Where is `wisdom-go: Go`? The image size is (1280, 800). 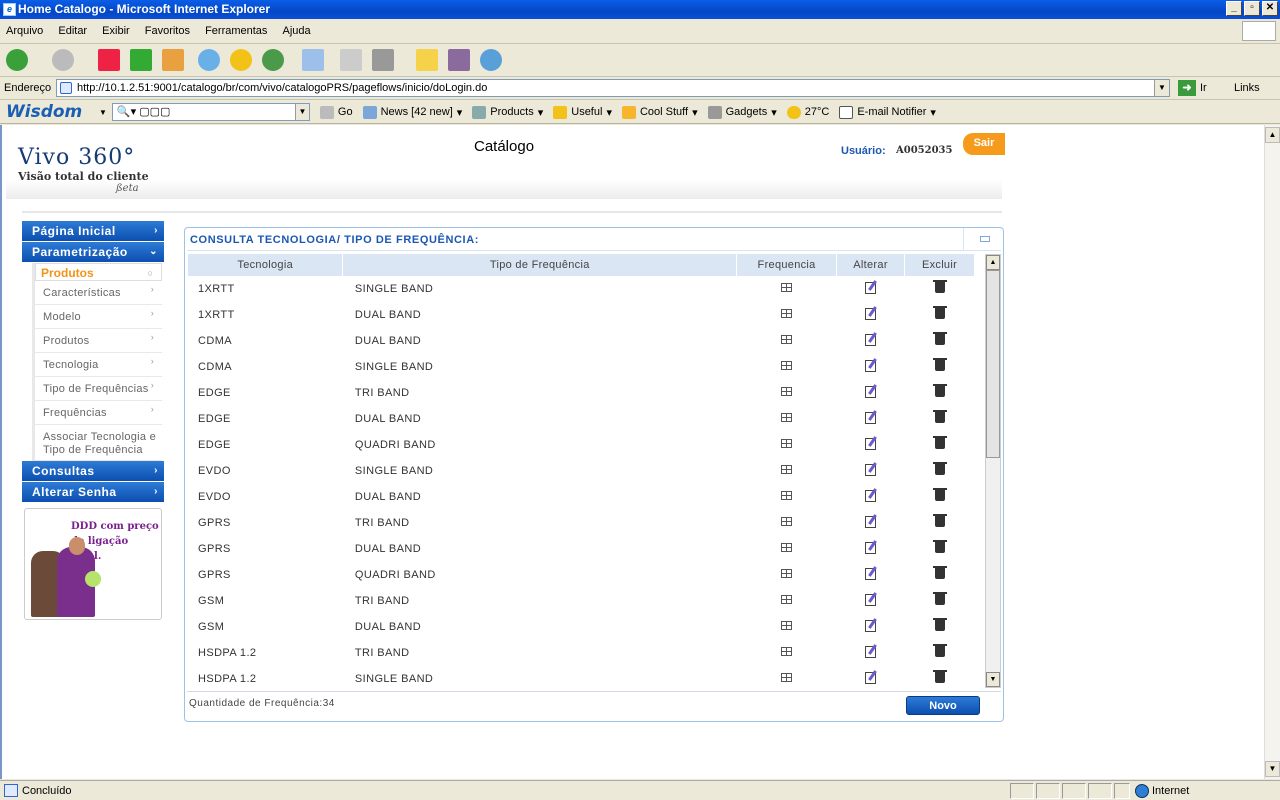
wisdom-go: Go is located at coordinates (336, 112).